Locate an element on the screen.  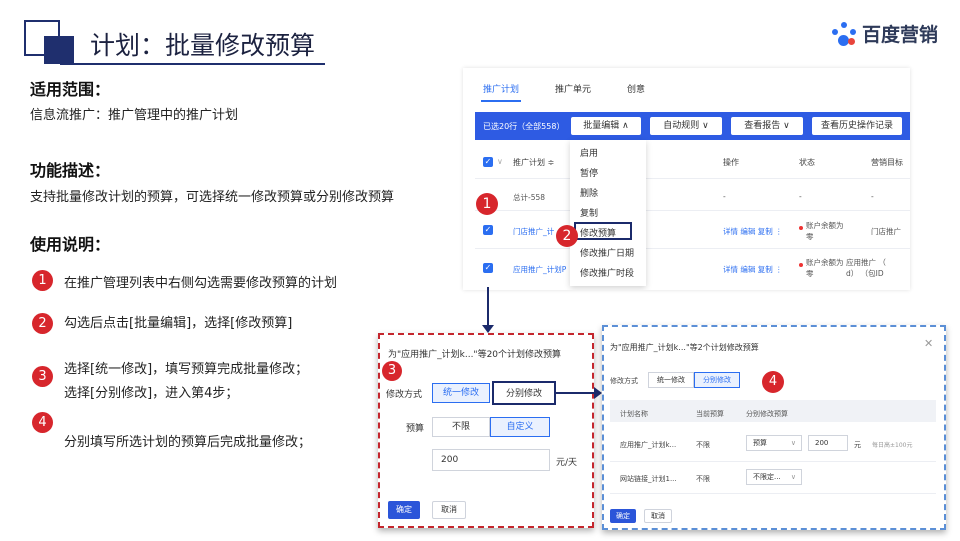
total-status: - is located at coordinates (800, 196).